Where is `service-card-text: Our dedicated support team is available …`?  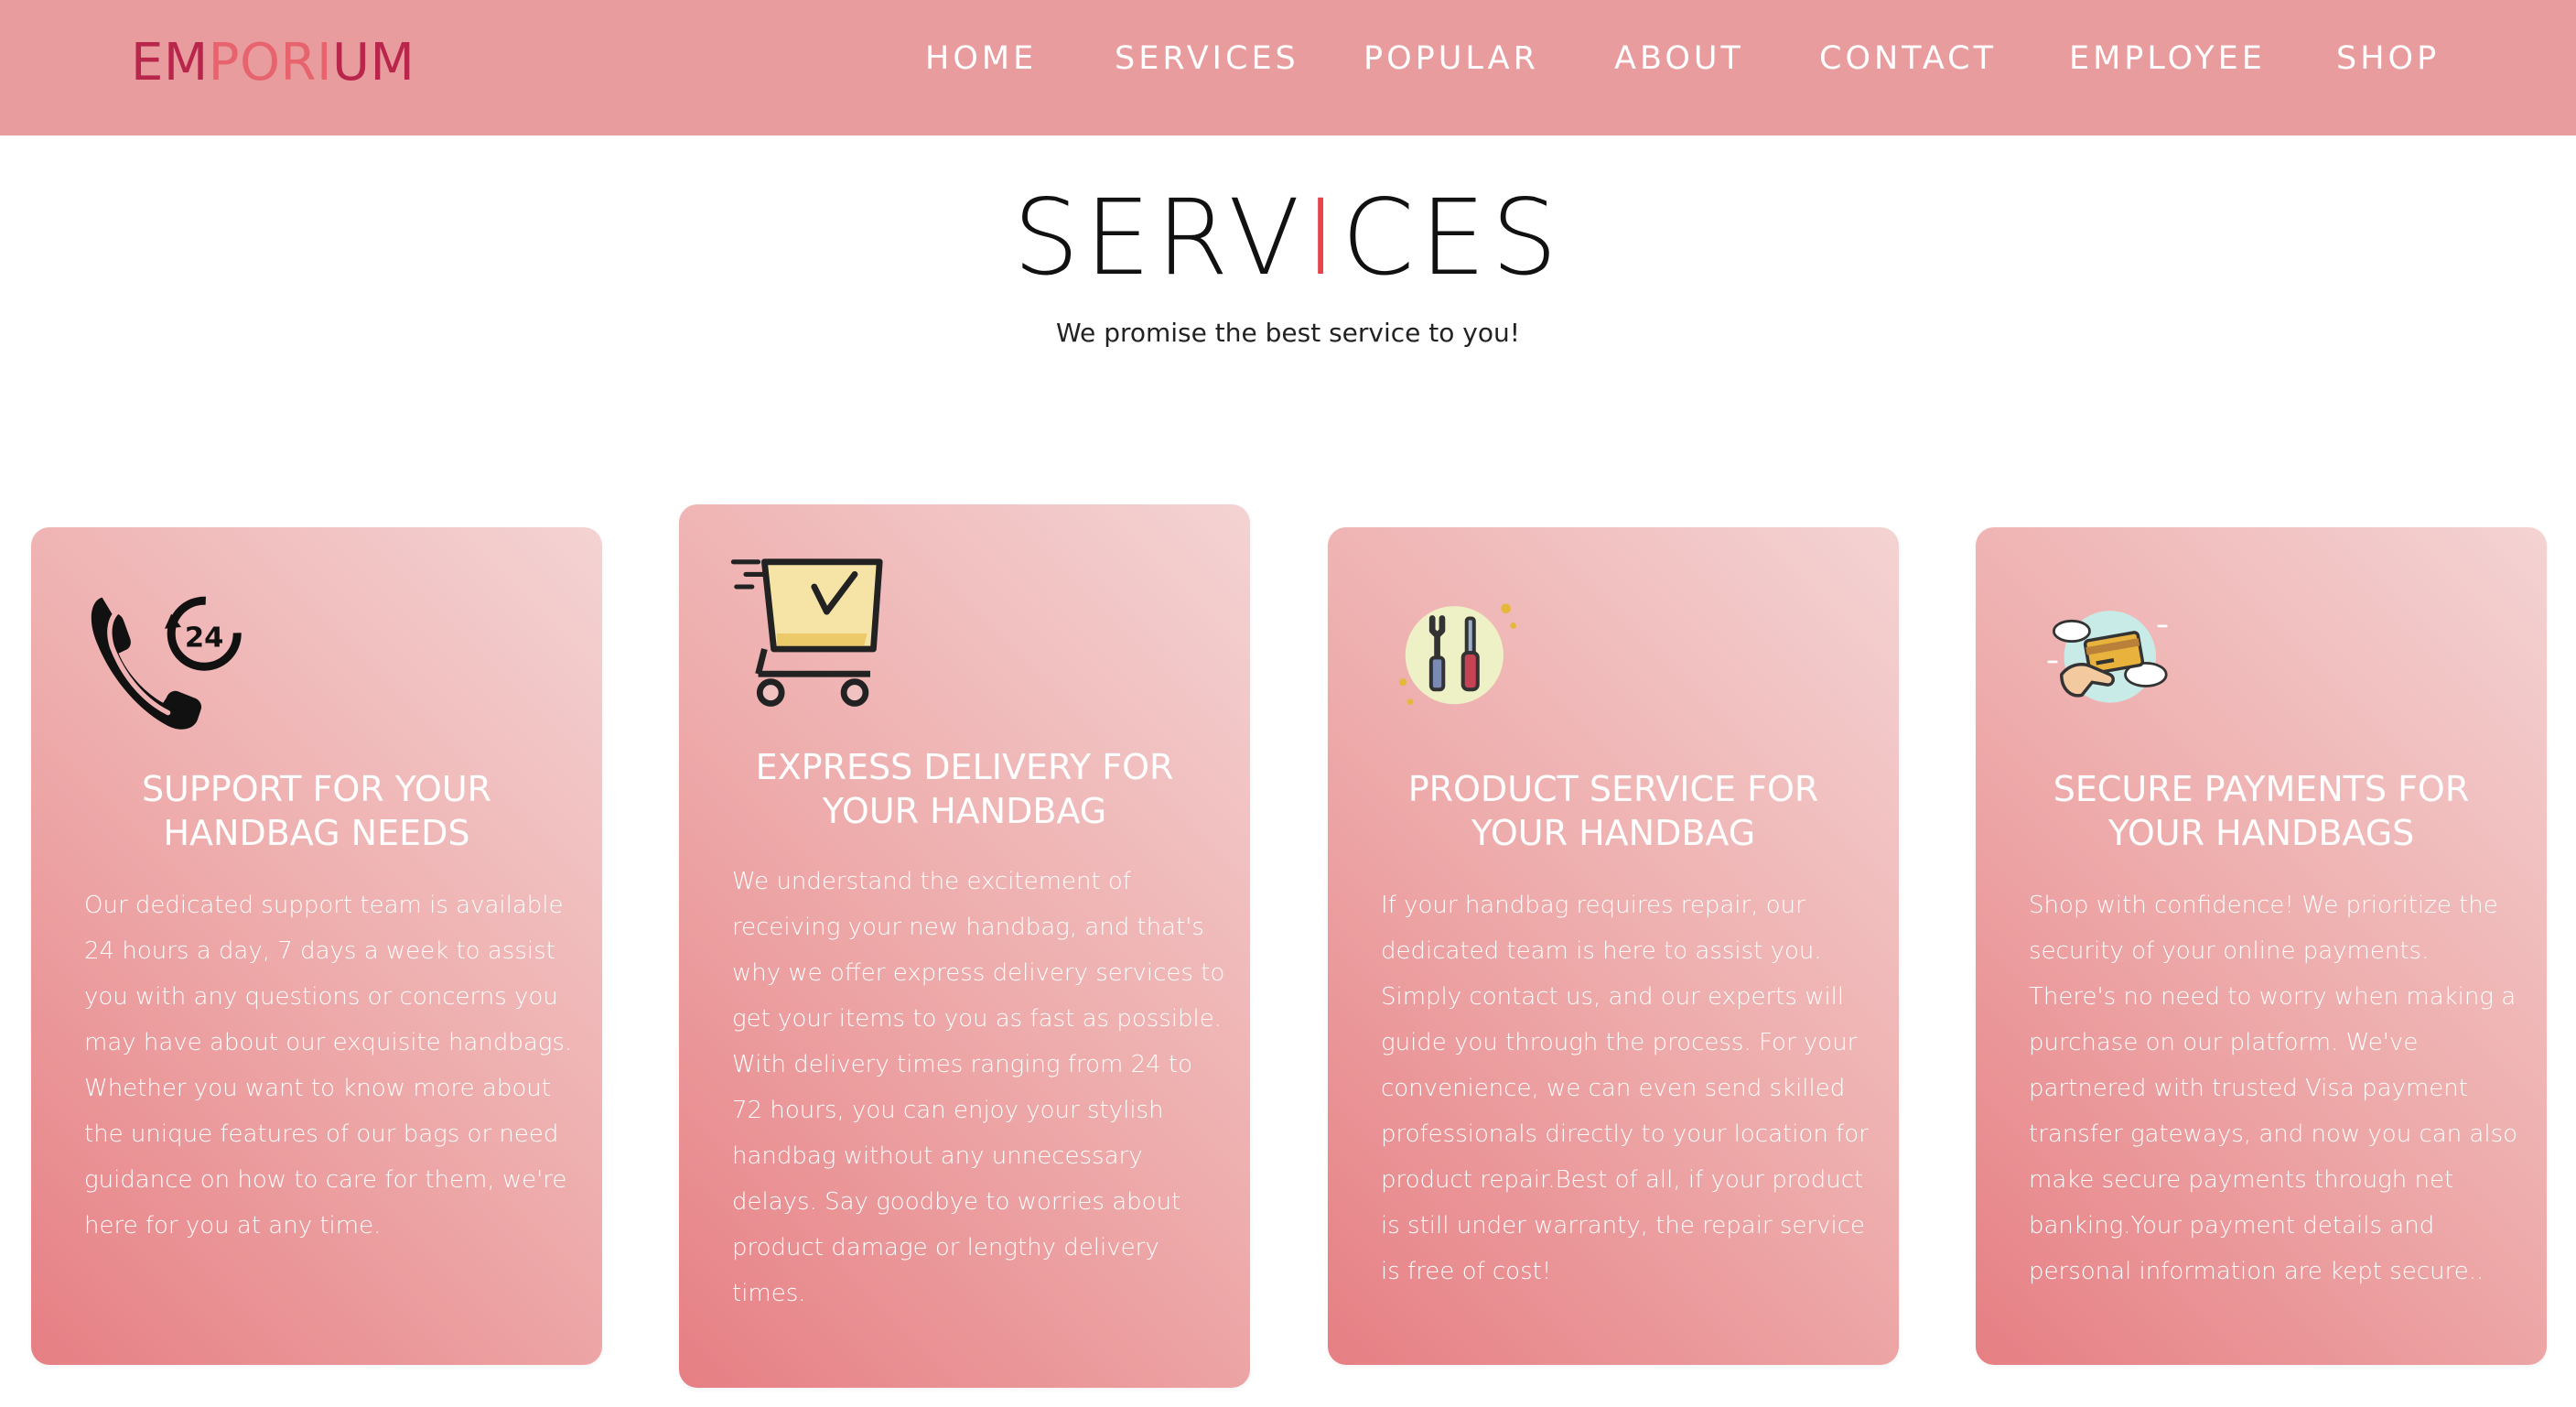 service-card-text: Our dedicated support team is available … is located at coordinates (328, 1065).